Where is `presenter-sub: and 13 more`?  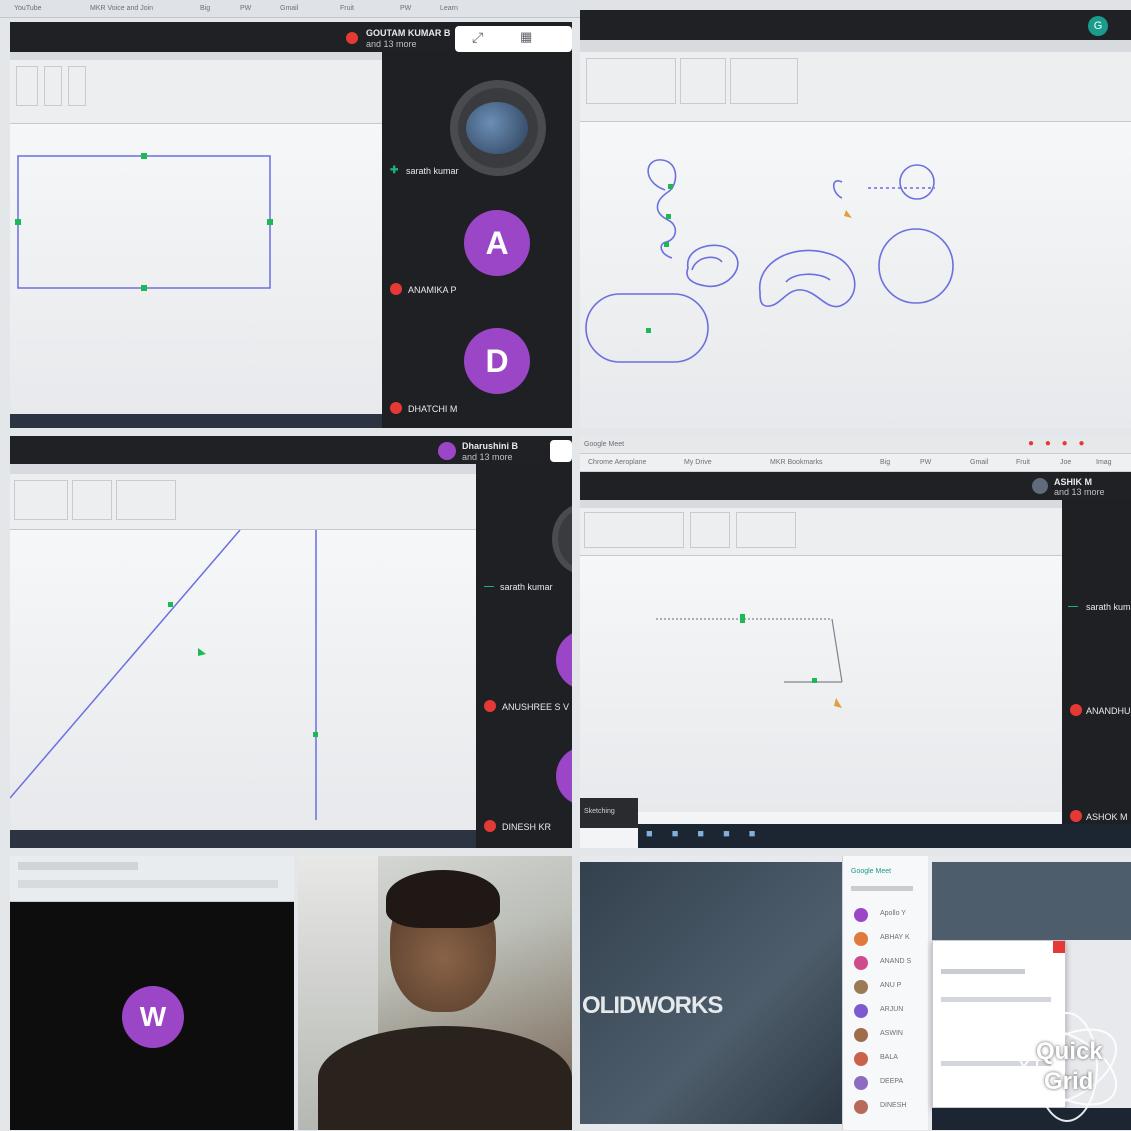
presenter-sub: and 13 more is located at coordinates (1079, 492).